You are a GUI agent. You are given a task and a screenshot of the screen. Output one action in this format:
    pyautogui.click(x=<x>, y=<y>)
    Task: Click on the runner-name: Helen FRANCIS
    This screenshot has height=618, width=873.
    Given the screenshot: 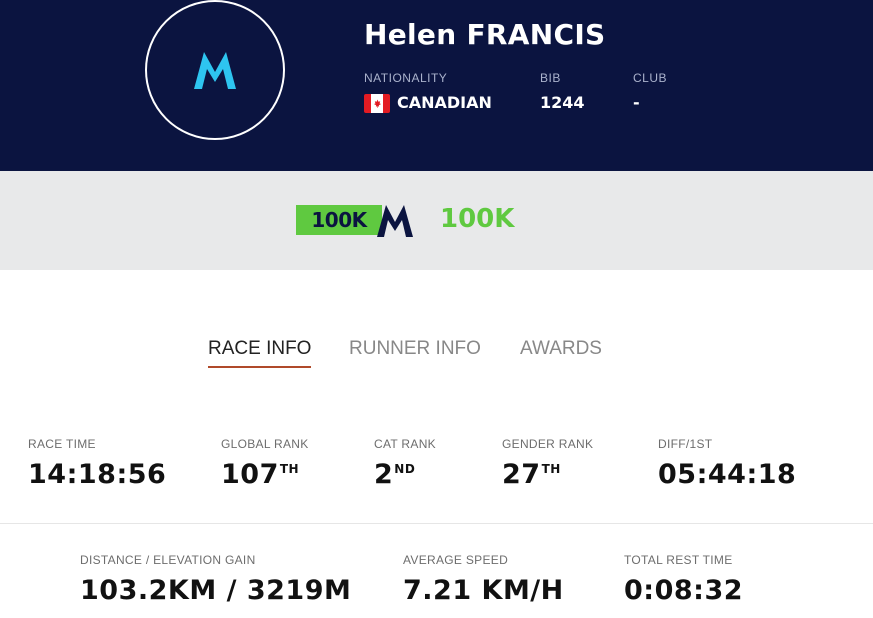 What is the action you would take?
    pyautogui.click(x=485, y=34)
    